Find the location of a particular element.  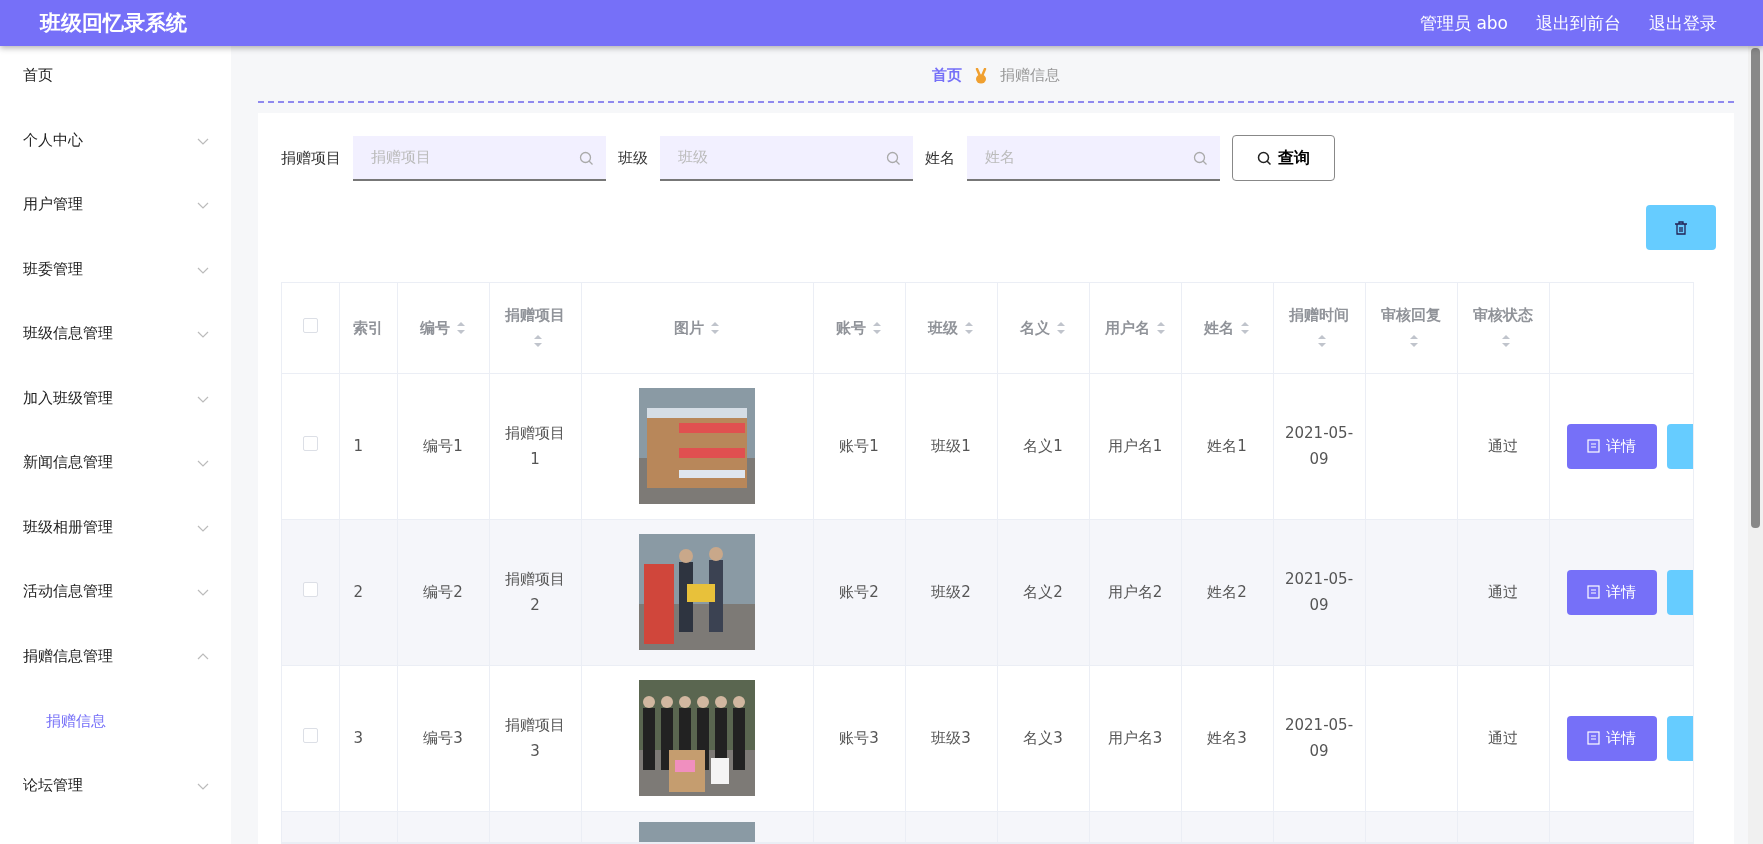

column-header: 审核回复 is located at coordinates (1411, 314).